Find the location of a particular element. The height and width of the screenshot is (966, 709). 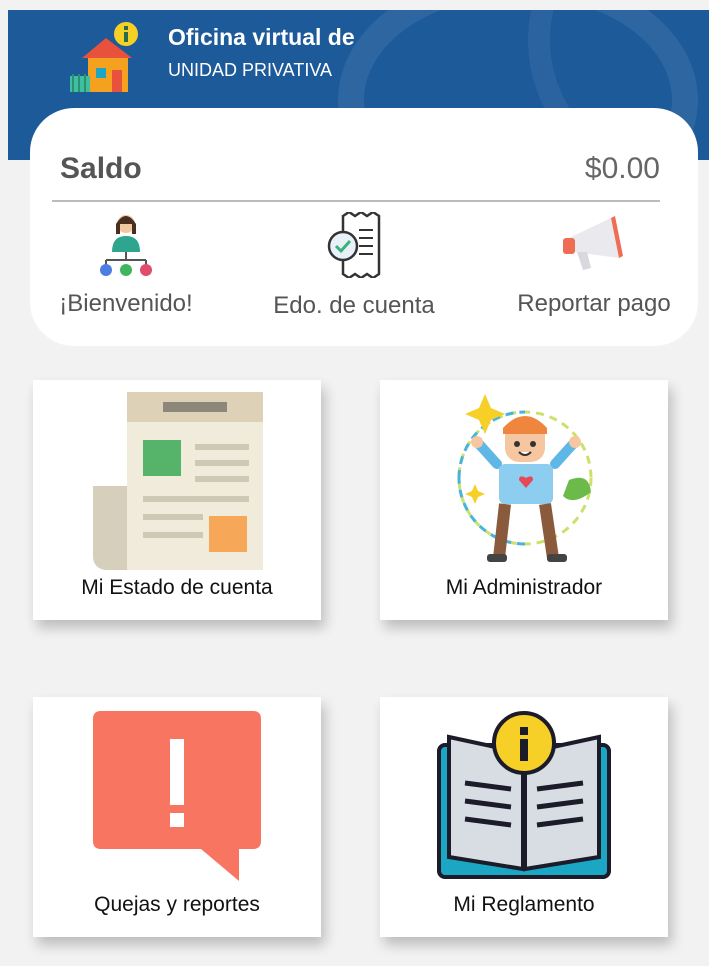

balance-label: Saldo is located at coordinates (101, 168).